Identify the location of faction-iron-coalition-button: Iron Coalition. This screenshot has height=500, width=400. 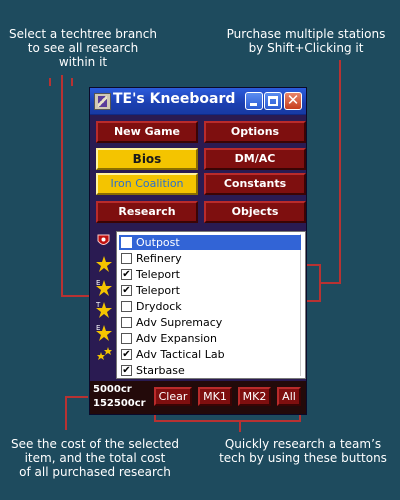
(147, 184).